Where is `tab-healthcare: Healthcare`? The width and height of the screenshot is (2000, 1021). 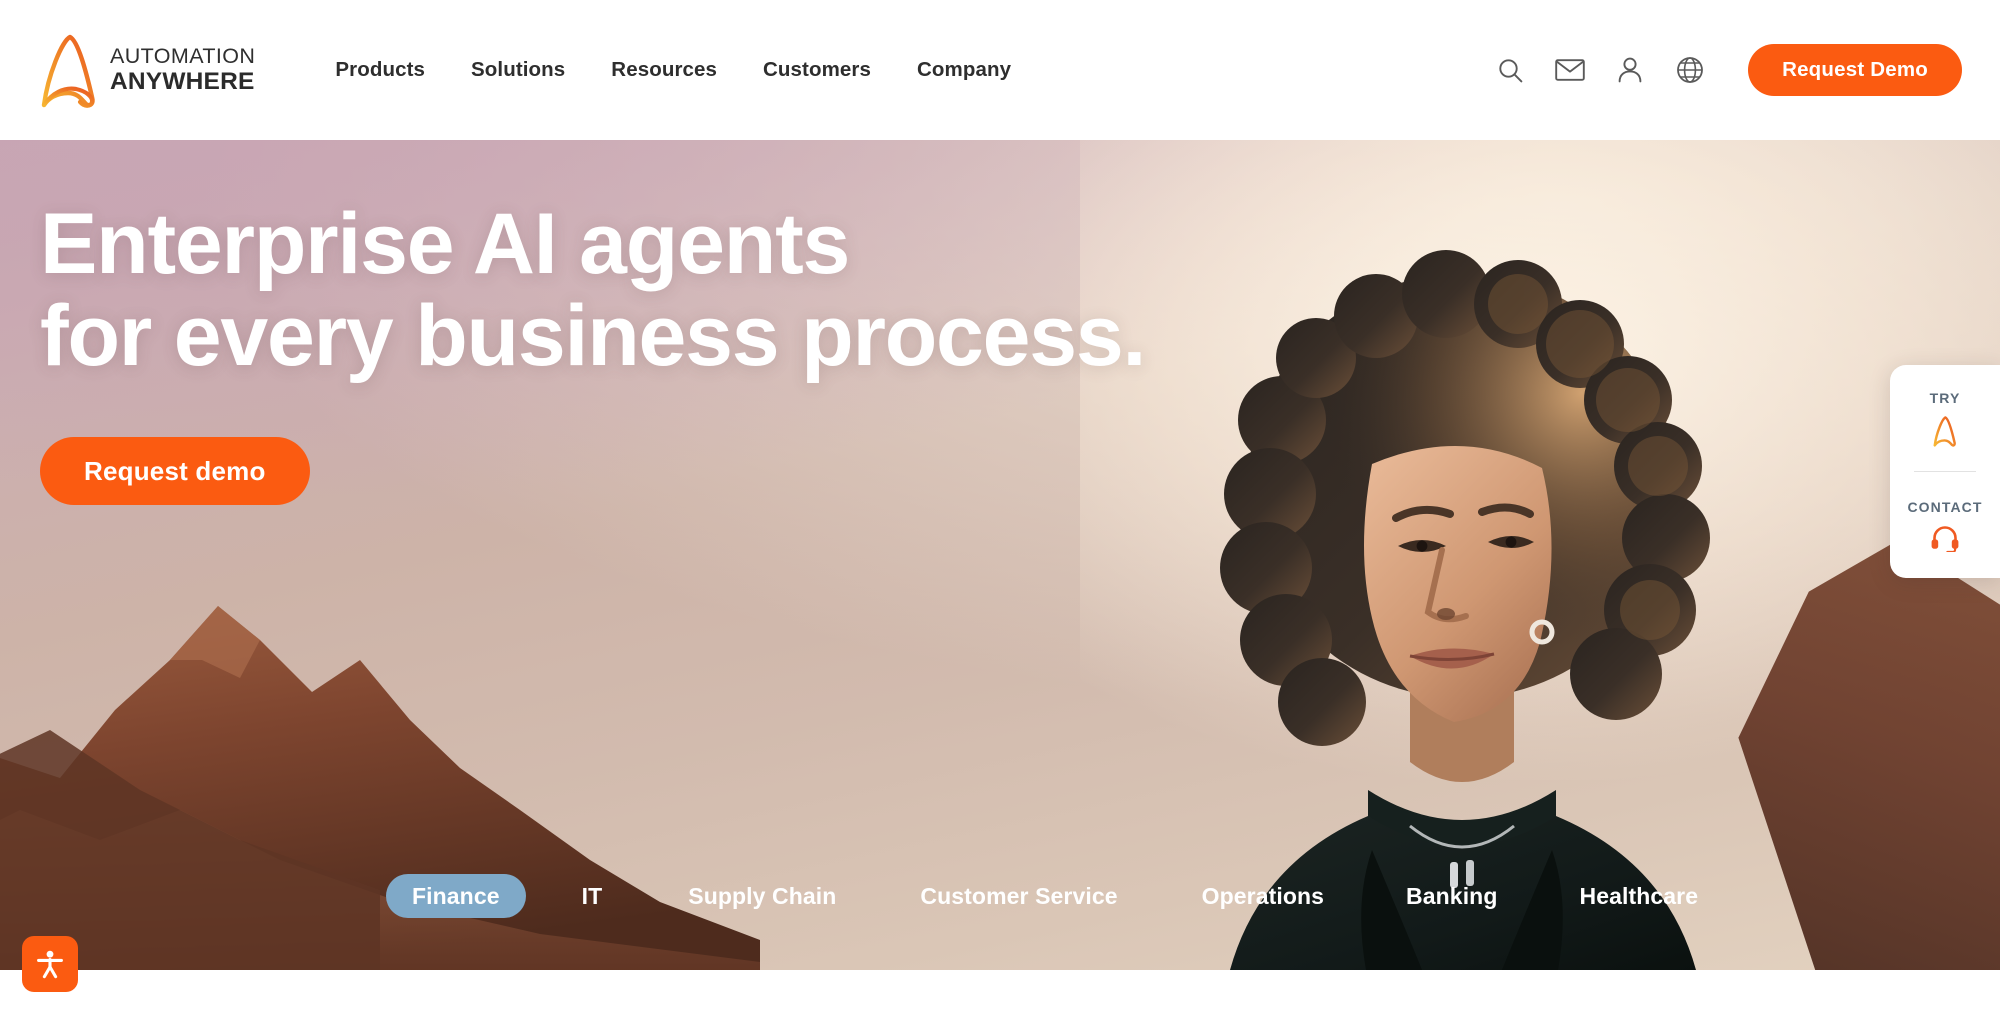 tab-healthcare: Healthcare is located at coordinates (1638, 896).